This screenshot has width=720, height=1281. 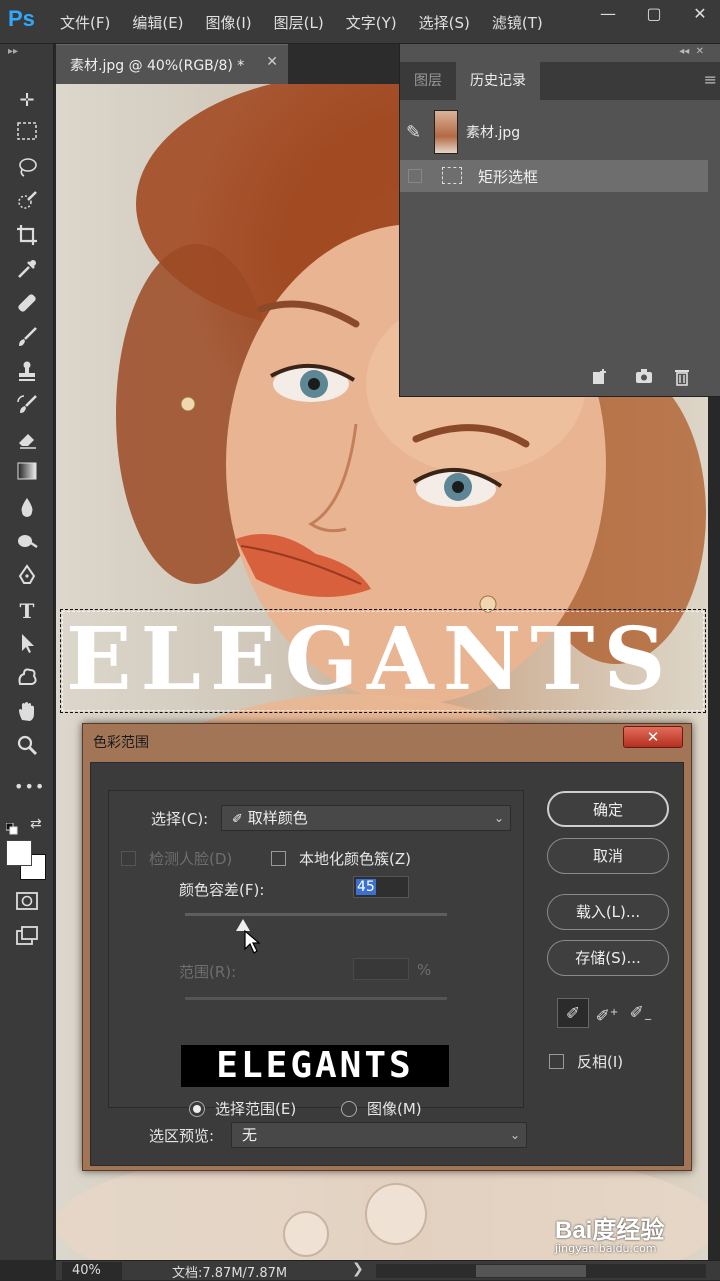 I want to click on stamp-tool-icon, so click(x=27, y=373).